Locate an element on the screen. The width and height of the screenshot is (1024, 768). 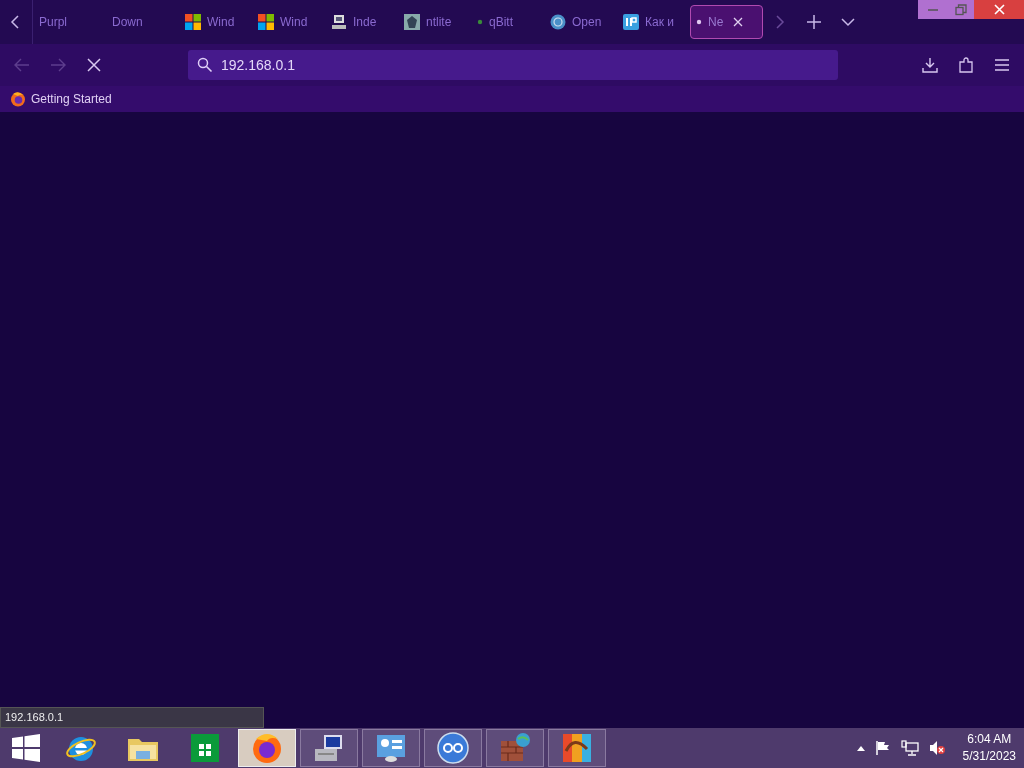
browser-tab: ntlite is located at coordinates (434, 22).